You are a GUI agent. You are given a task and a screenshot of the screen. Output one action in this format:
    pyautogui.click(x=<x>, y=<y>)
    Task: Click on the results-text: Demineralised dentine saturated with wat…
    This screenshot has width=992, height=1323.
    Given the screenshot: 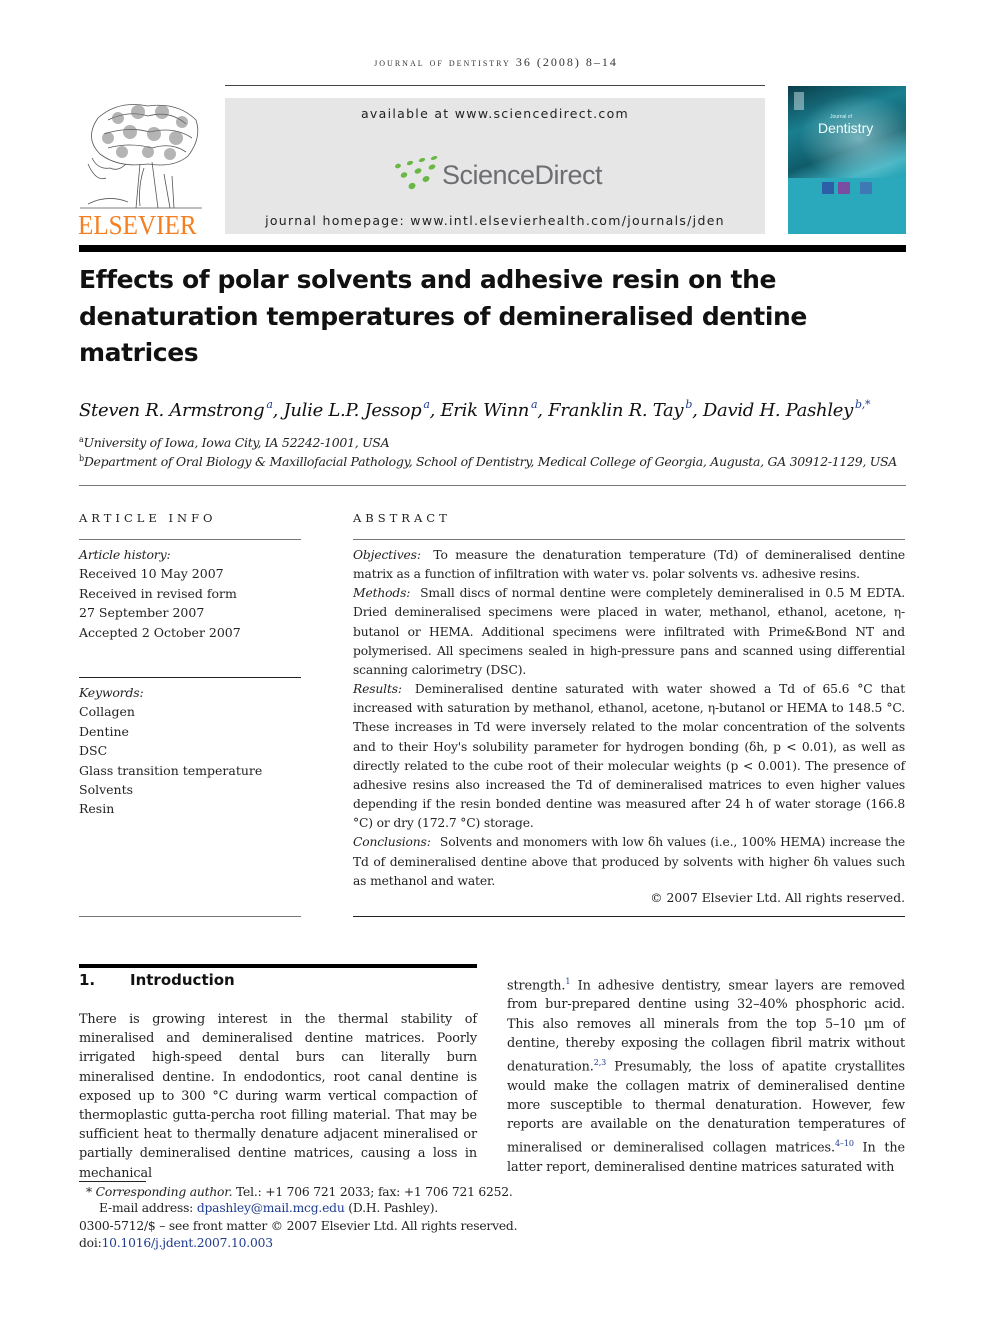 What is the action you would take?
    pyautogui.click(x=629, y=756)
    